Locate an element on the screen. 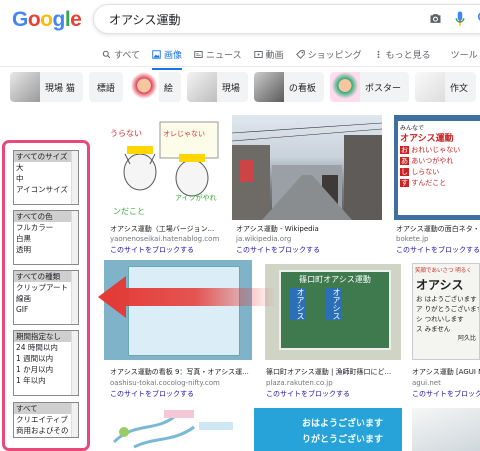 The image size is (480, 451). sign-text: しらない is located at coordinates (425, 172).